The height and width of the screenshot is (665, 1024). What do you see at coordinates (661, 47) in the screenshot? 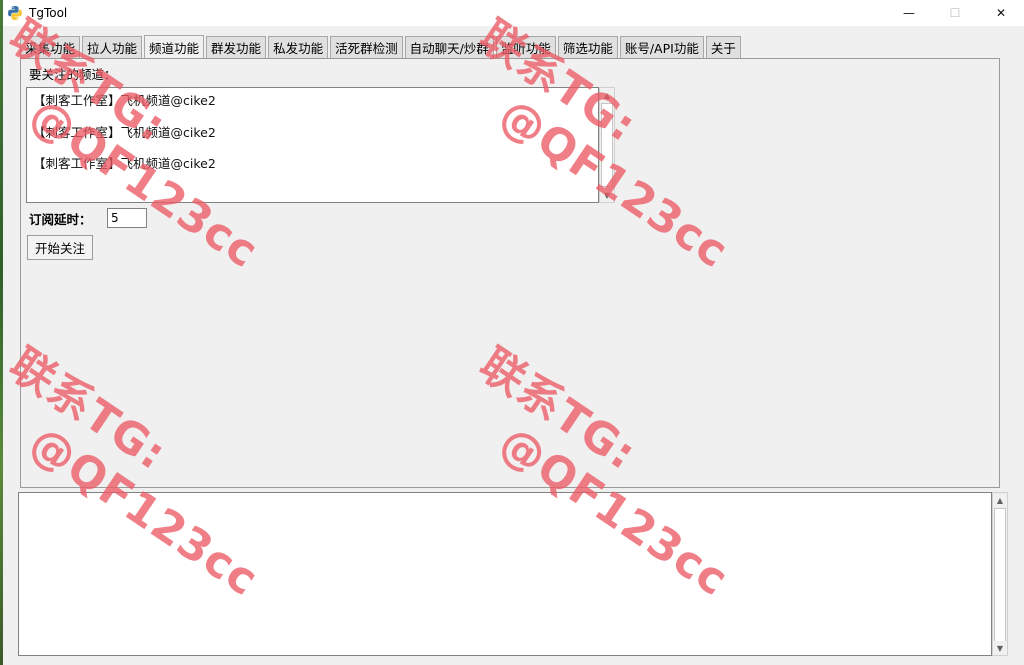
I see `tab-account-api: 账号/API功能` at bounding box center [661, 47].